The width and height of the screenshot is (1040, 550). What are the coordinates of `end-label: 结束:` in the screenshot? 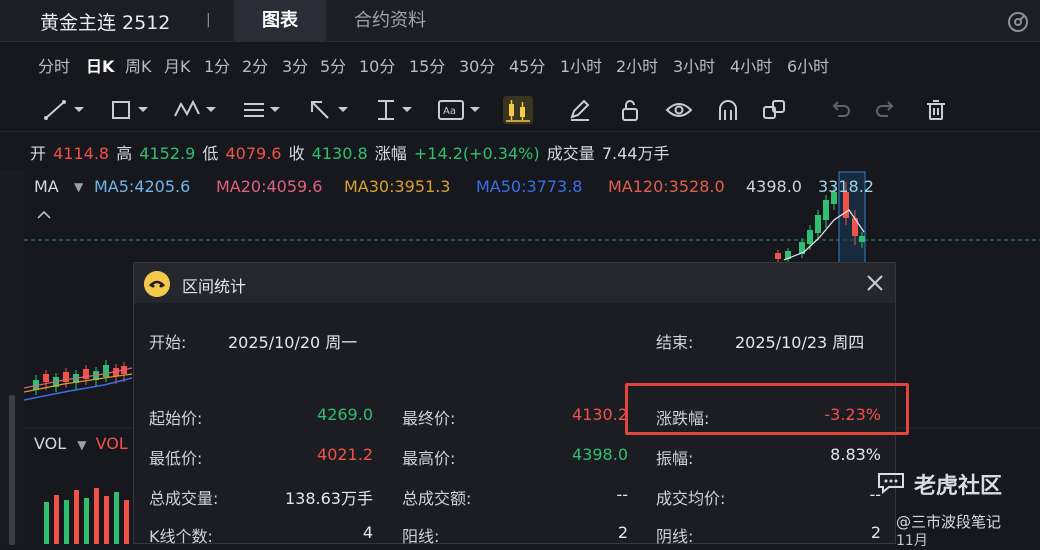 It's located at (675, 342).